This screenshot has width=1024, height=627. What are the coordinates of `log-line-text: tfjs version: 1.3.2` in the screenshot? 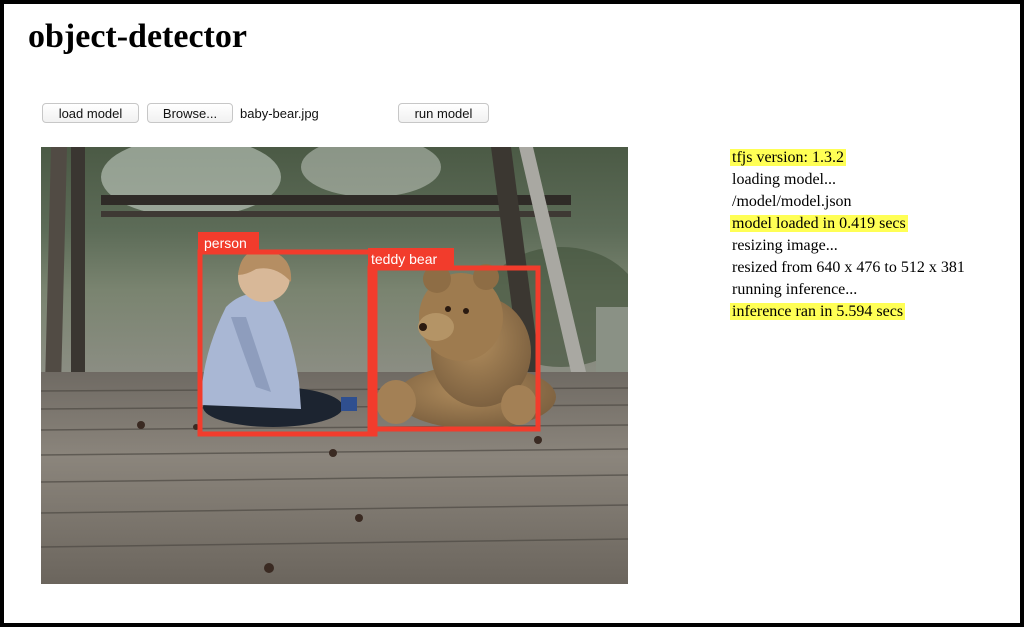 It's located at (788, 157).